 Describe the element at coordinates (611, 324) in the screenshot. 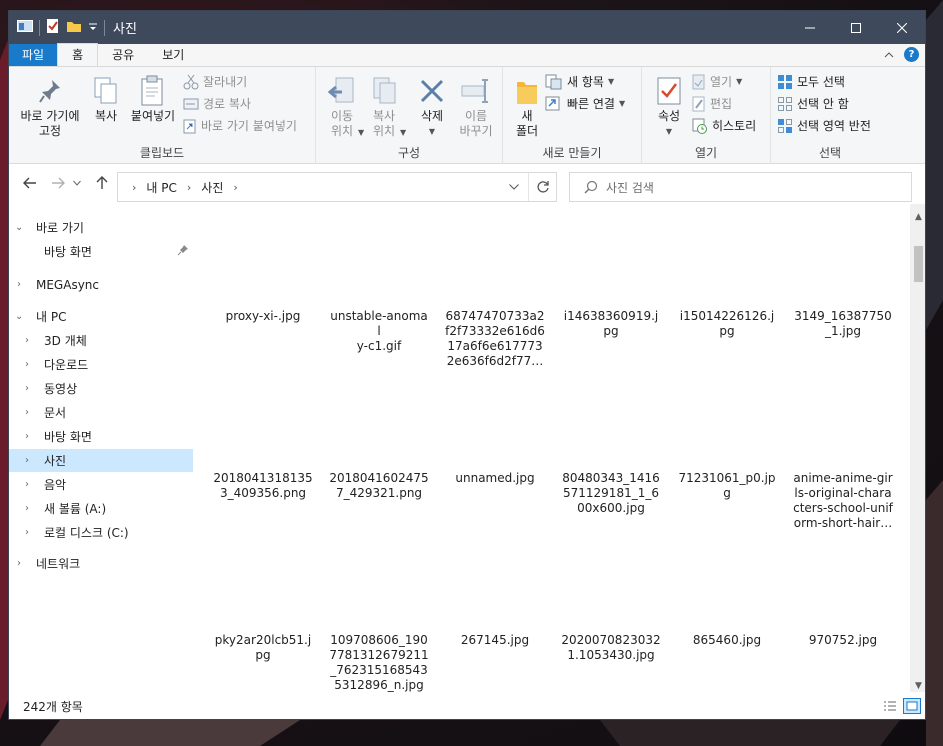

I see `file-item: i14638360919.j pg` at that location.